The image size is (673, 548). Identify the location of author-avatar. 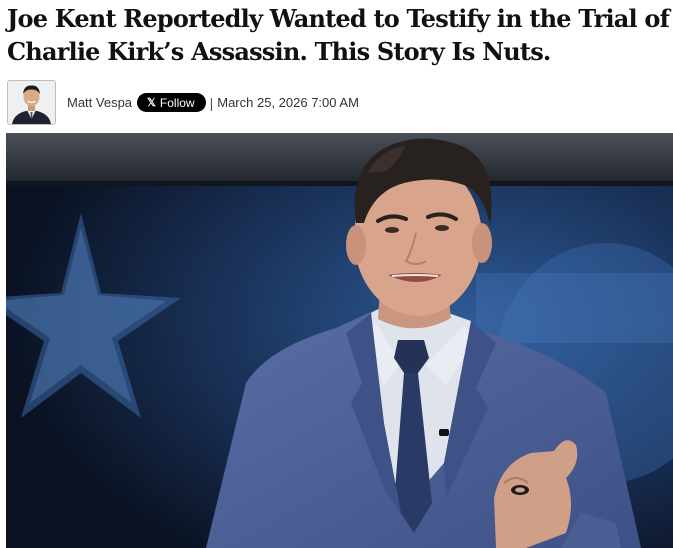
(31, 102).